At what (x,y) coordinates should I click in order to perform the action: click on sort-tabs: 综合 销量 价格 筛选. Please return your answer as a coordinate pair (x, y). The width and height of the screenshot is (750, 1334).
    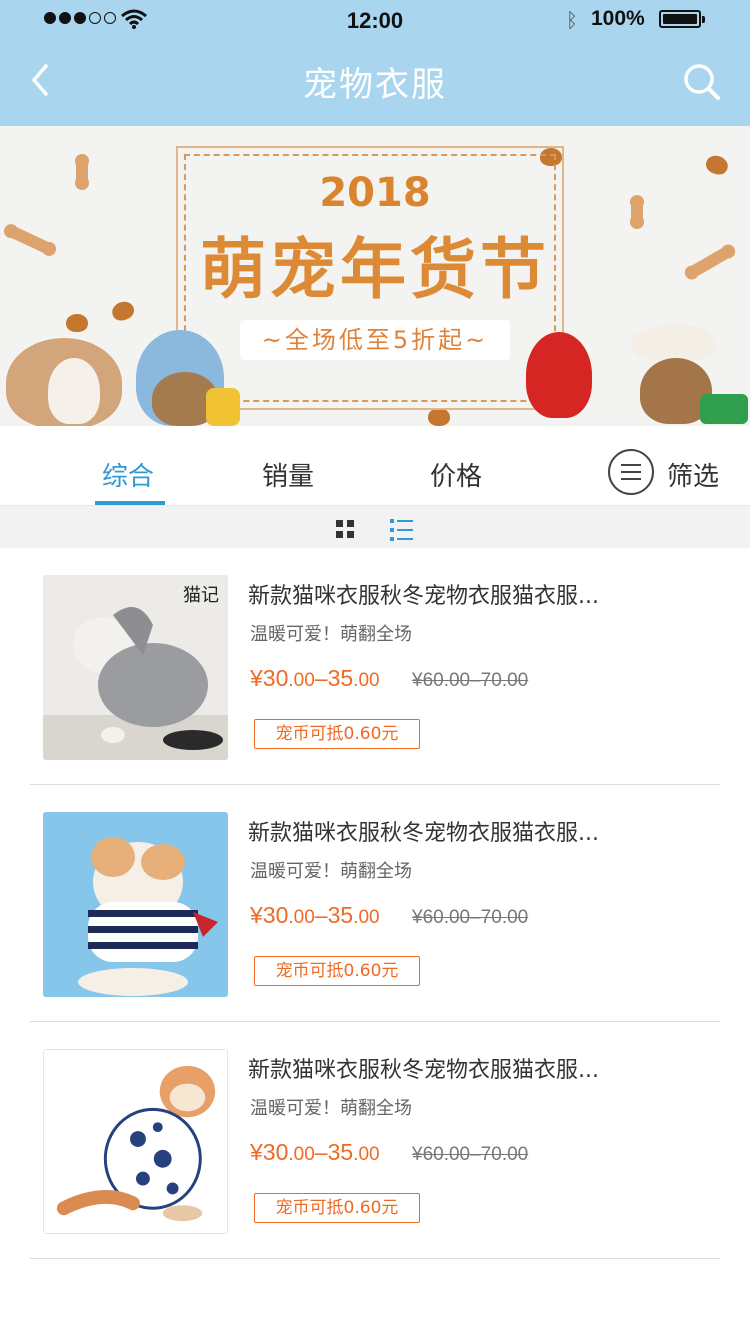
    Looking at the image, I should click on (375, 473).